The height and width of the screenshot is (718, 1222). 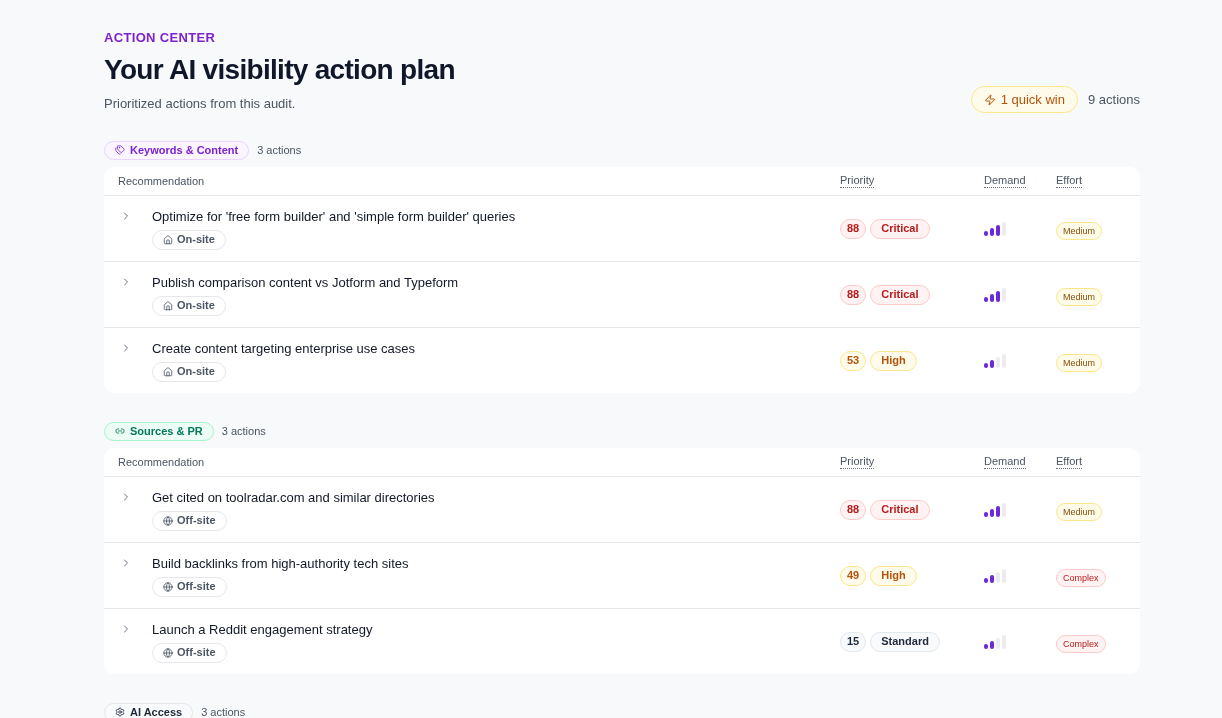 I want to click on eyebrow-label: ACTION CENTER, so click(x=160, y=38).